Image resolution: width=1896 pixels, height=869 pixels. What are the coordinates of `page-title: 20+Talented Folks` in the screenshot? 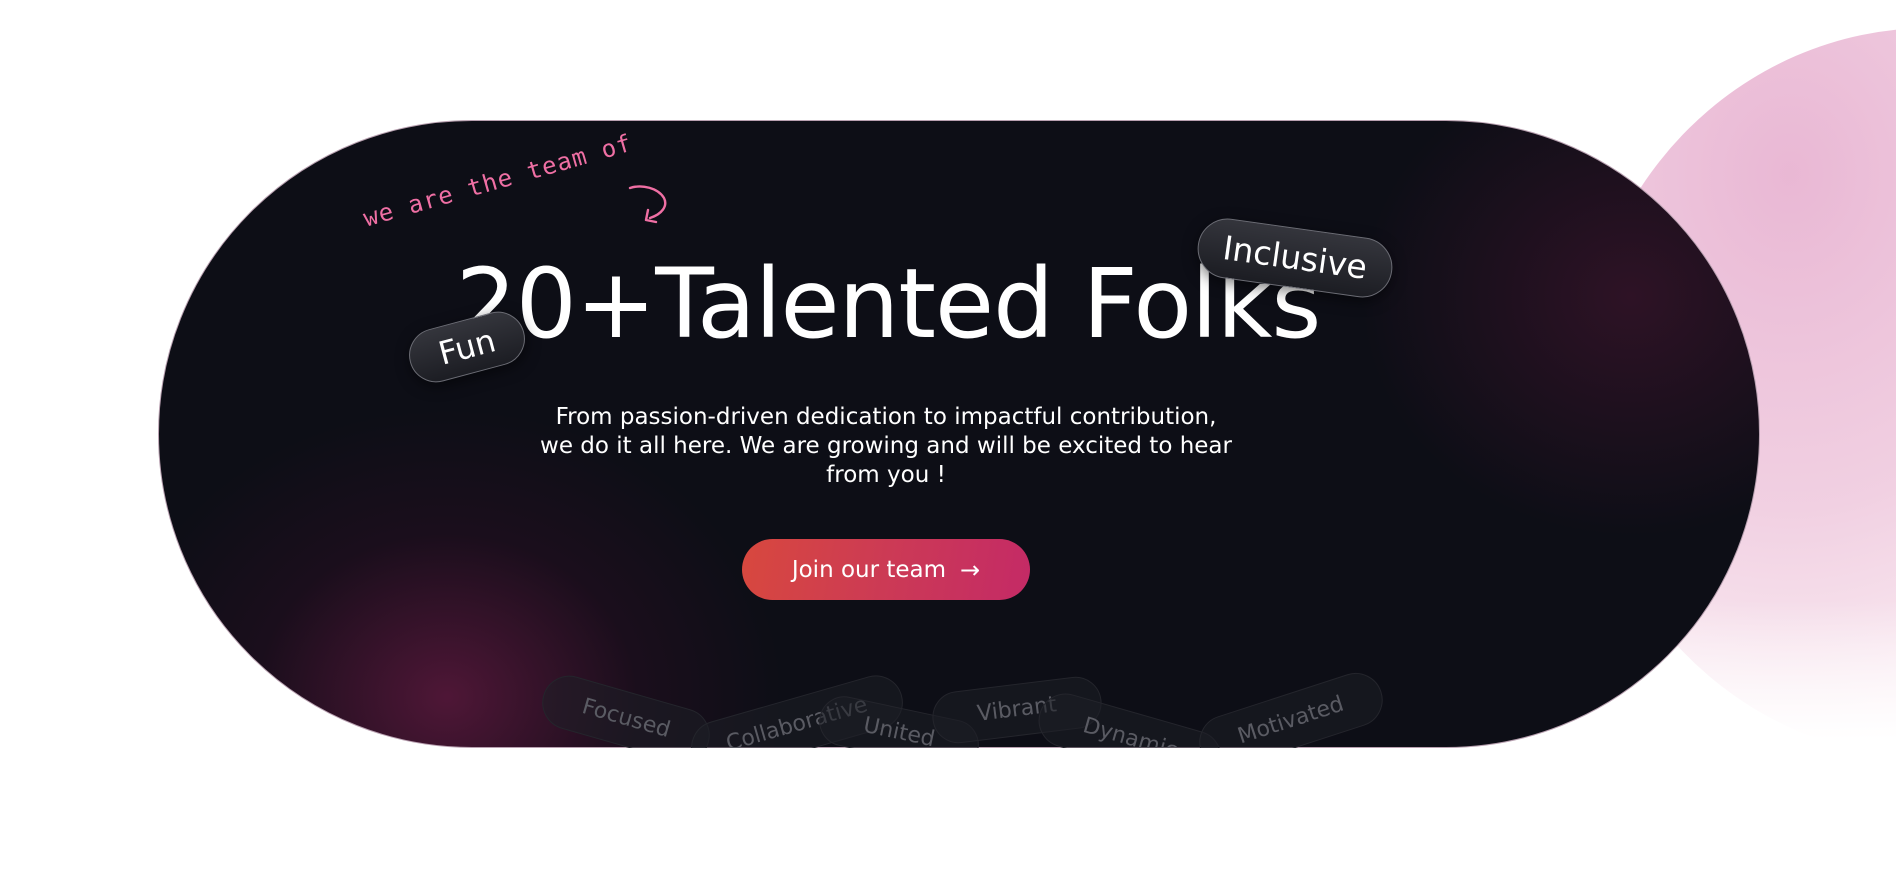 It's located at (888, 304).